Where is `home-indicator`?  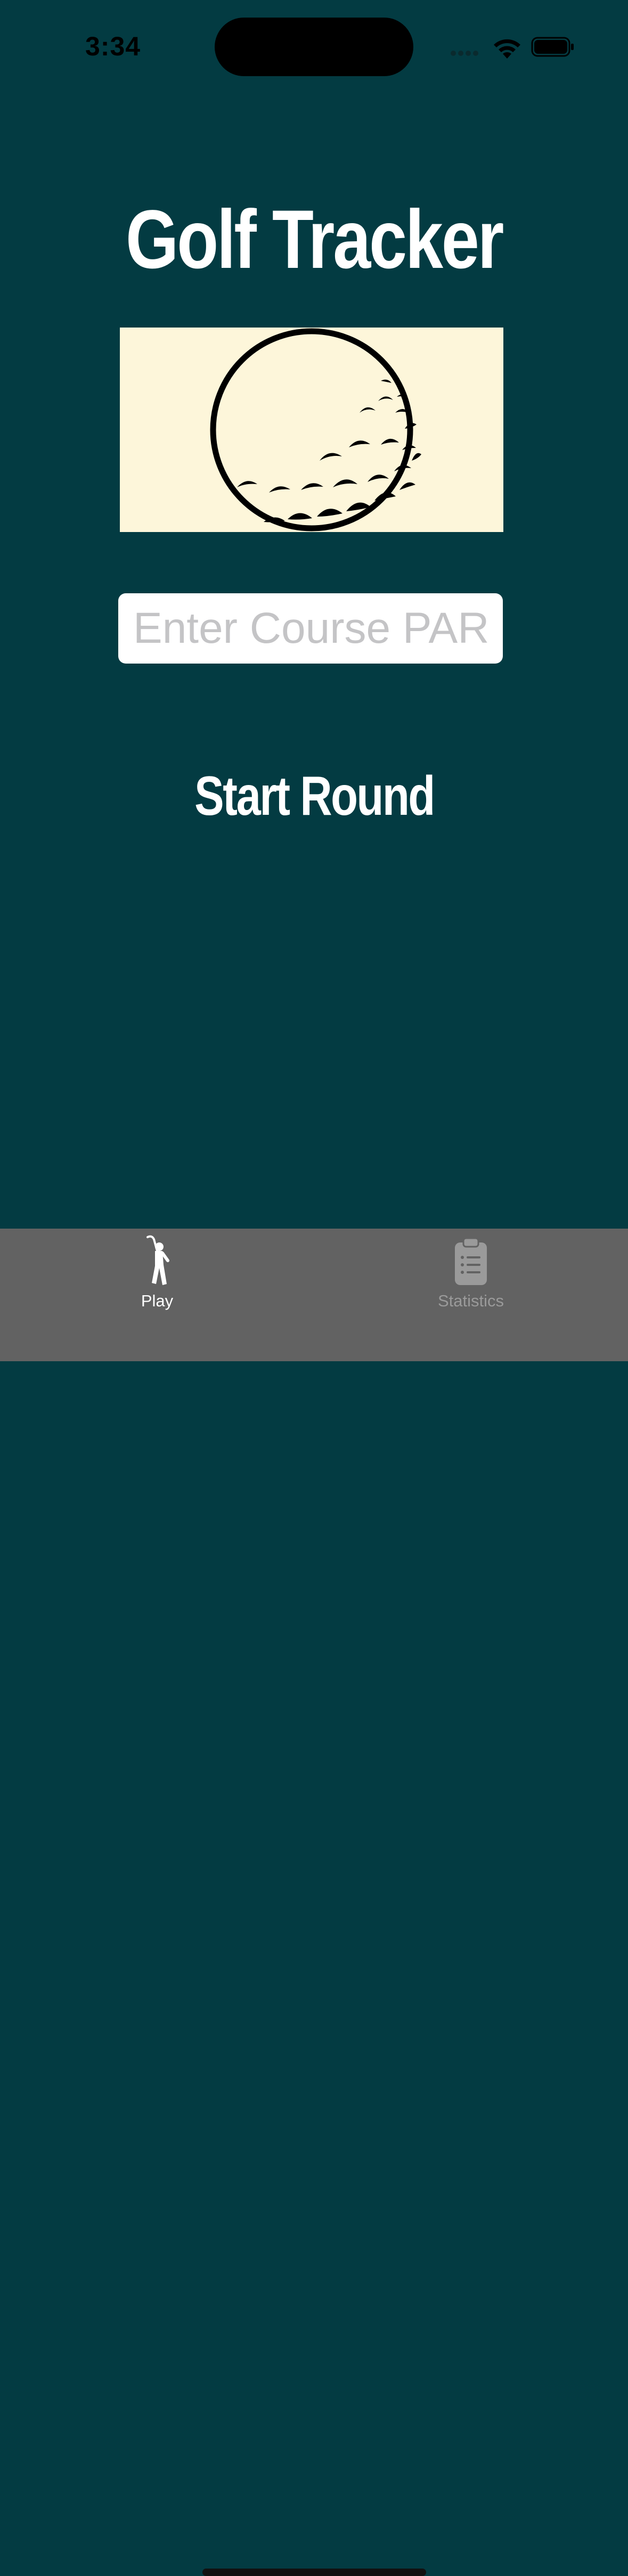
home-indicator is located at coordinates (314, 2572).